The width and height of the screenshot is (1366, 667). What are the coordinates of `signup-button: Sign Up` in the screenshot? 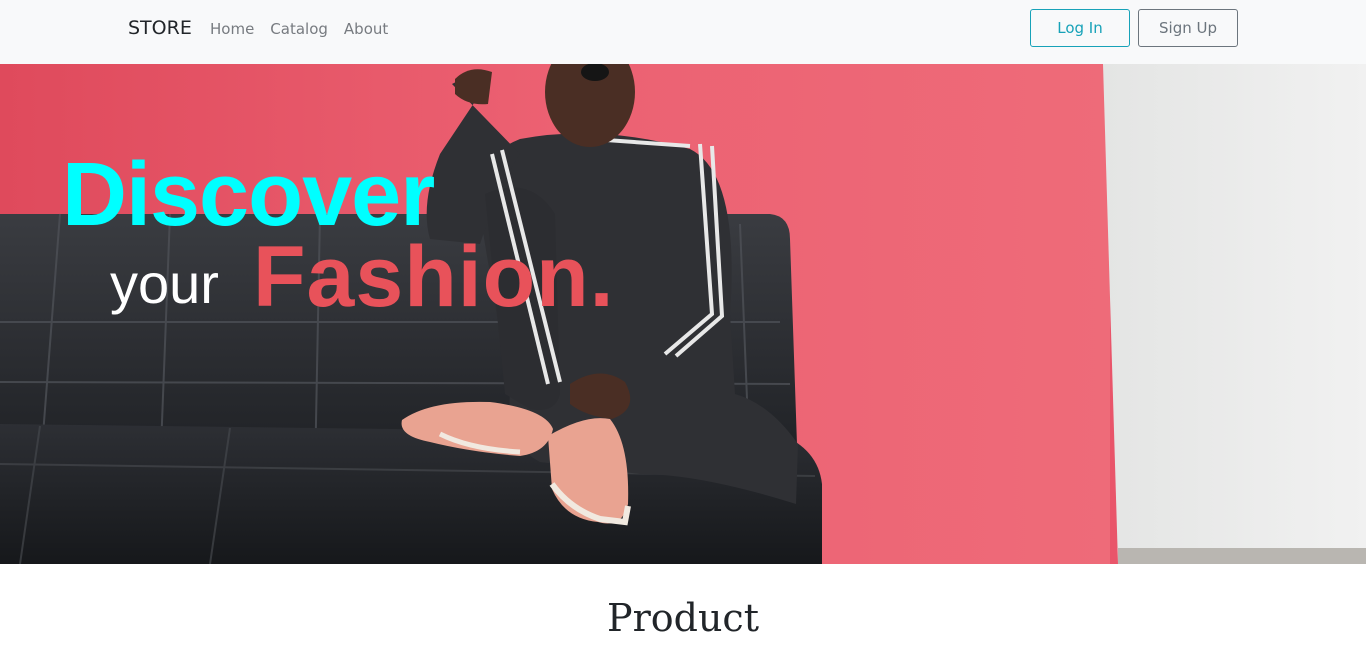 It's located at (1188, 28).